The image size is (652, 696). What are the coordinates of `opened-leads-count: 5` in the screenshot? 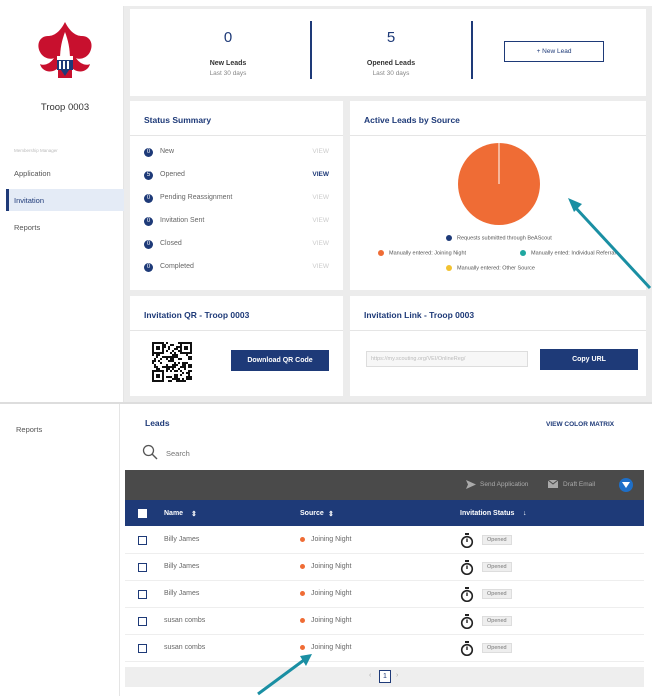 It's located at (391, 37).